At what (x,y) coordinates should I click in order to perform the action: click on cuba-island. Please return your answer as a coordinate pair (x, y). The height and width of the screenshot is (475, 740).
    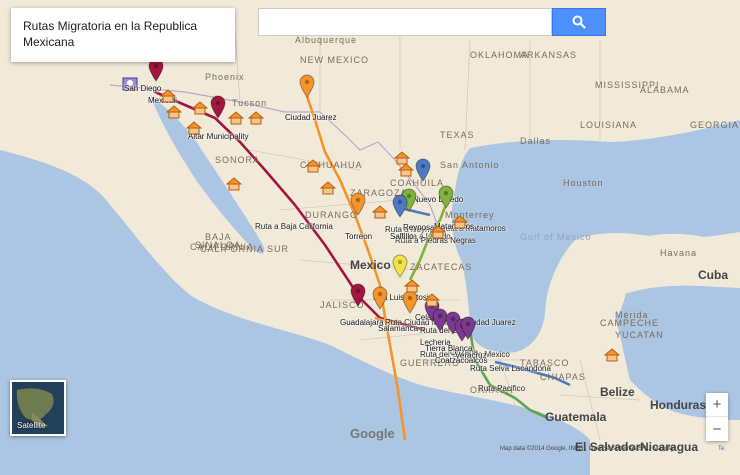
    Looking at the image, I should click on (690, 245).